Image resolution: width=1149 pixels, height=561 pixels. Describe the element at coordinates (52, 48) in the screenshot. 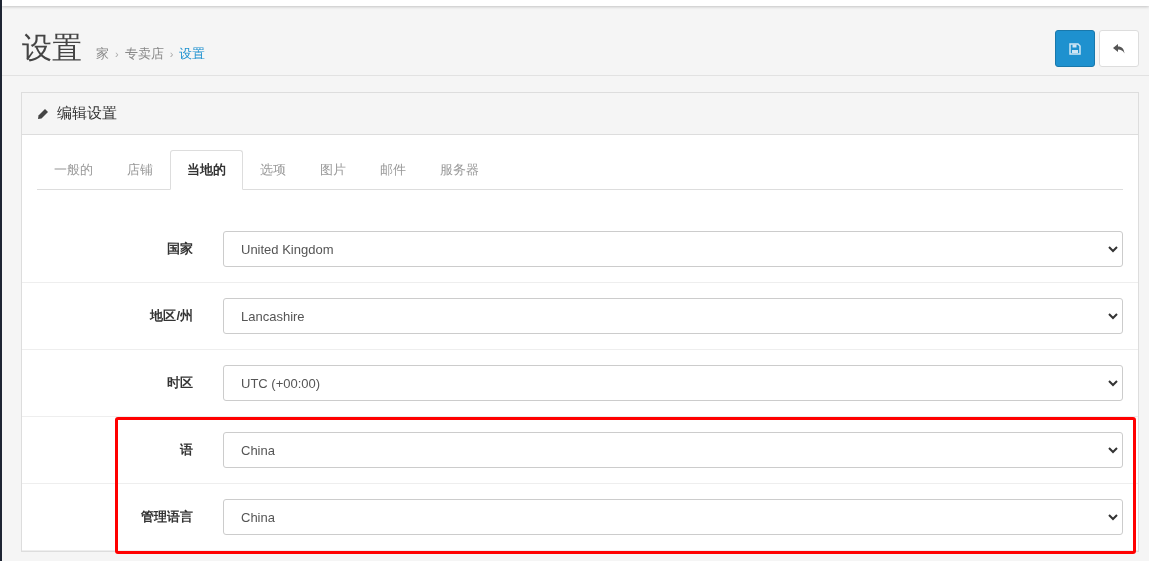

I see `page-title: 设置` at that location.